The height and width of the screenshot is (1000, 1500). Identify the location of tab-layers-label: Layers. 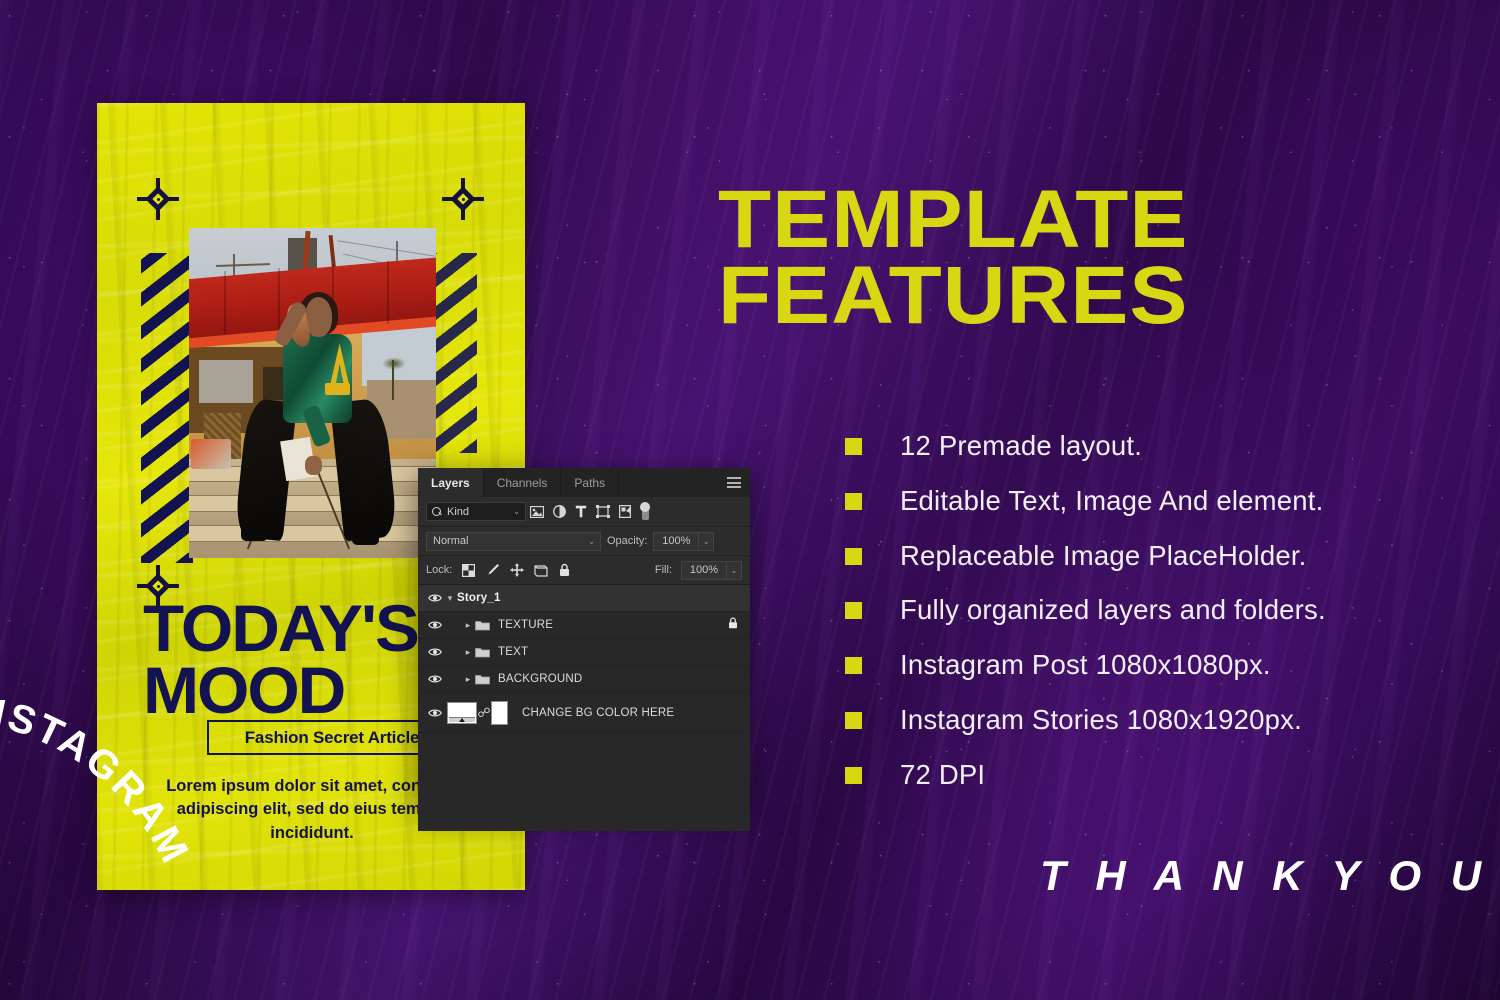
(450, 482).